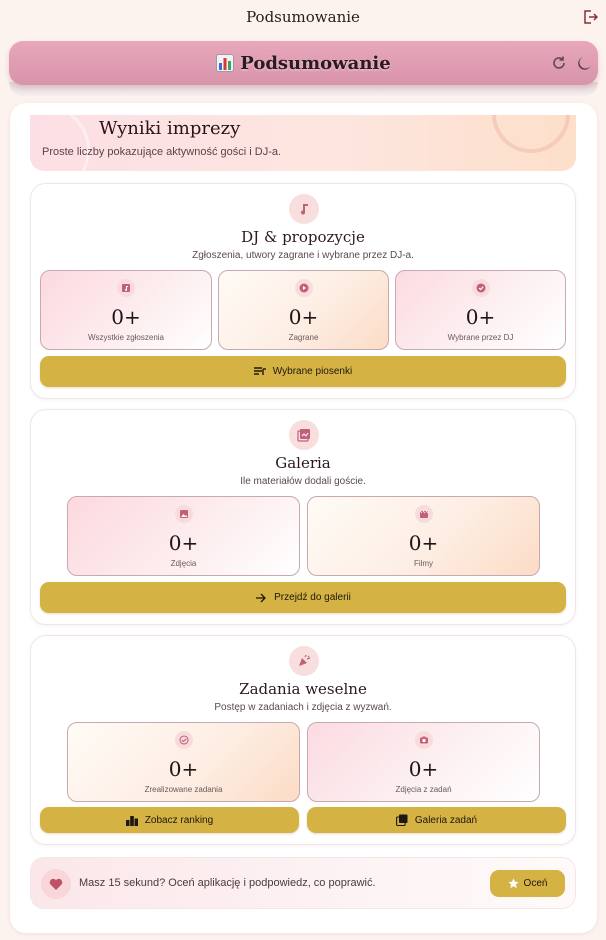 The width and height of the screenshot is (606, 940). Describe the element at coordinates (303, 463) in the screenshot. I see `section-title: Galeria` at that location.